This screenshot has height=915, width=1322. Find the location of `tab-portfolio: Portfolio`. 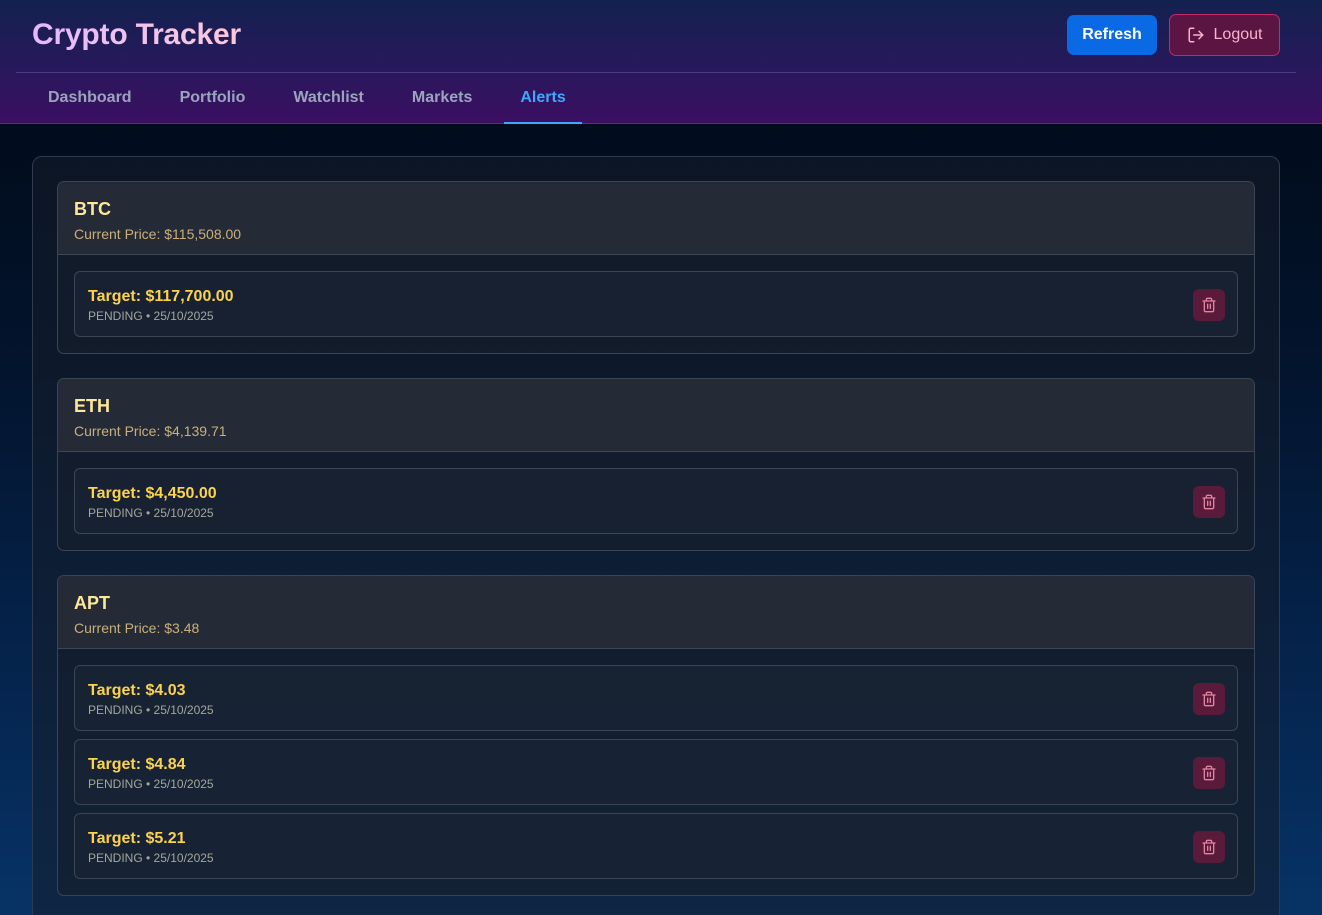

tab-portfolio: Portfolio is located at coordinates (213, 98).